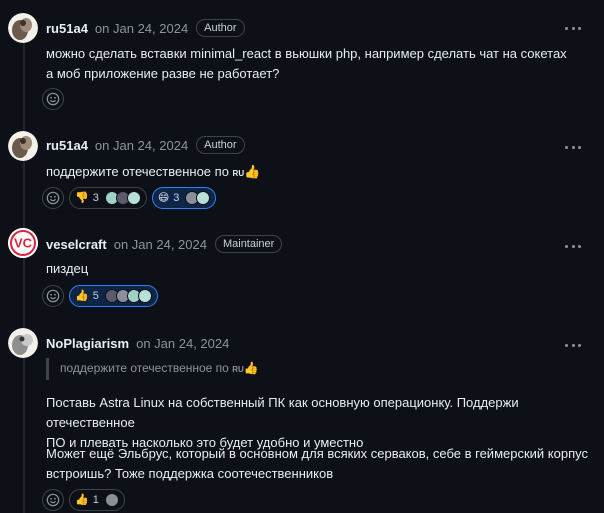 The height and width of the screenshot is (513, 604). I want to click on svg-text: VC, so click(23, 243).